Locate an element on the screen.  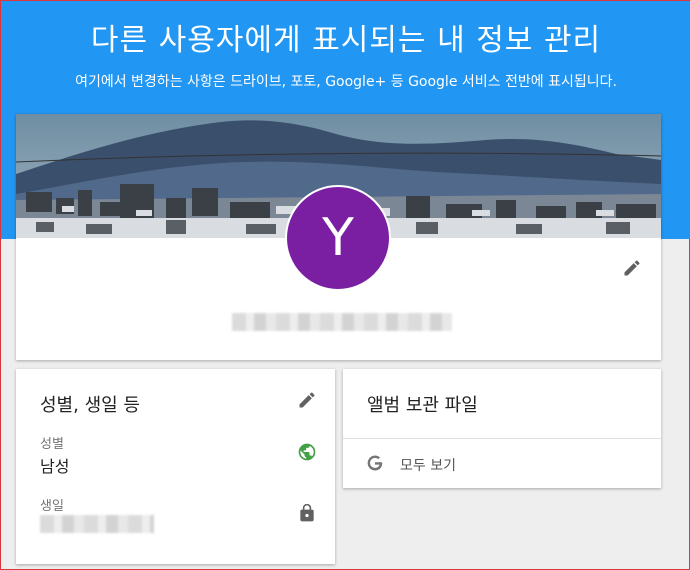
album-archive-title: 앨범 보관 파일 is located at coordinates (422, 405).